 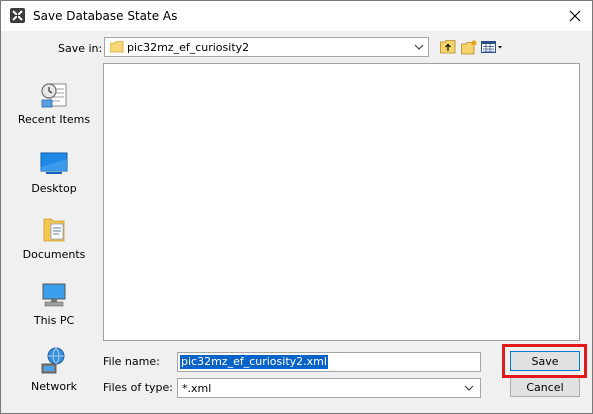 I want to click on file-name-label: File name:, so click(x=131, y=361).